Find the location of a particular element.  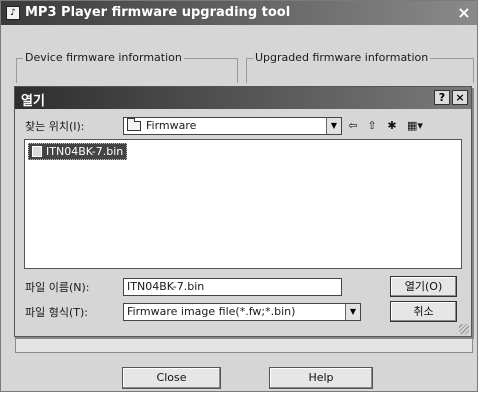

file-type-dropdown: Firmware image file(*.fw;*.bin) ▼ is located at coordinates (242, 312).